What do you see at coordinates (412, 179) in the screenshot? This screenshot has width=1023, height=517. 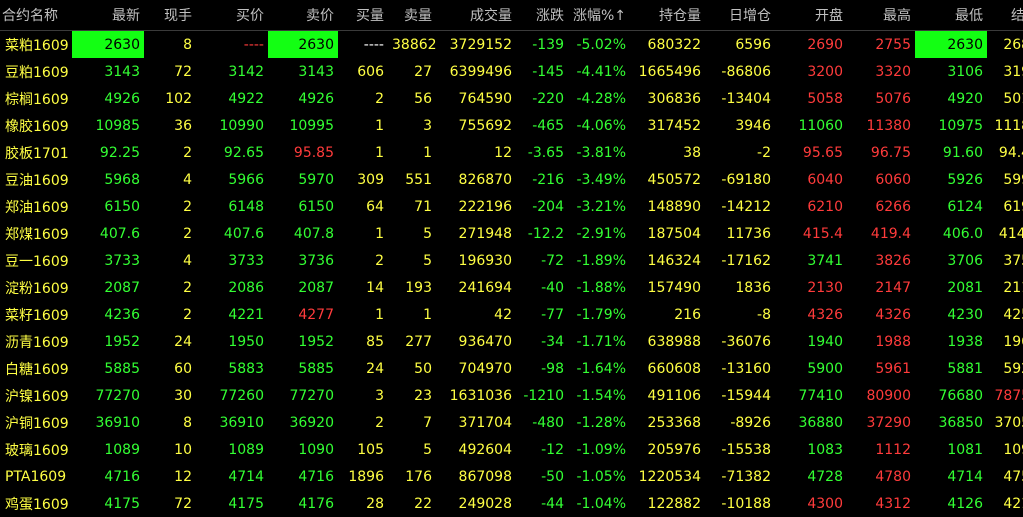 I see `ask-volume-cell: 551` at bounding box center [412, 179].